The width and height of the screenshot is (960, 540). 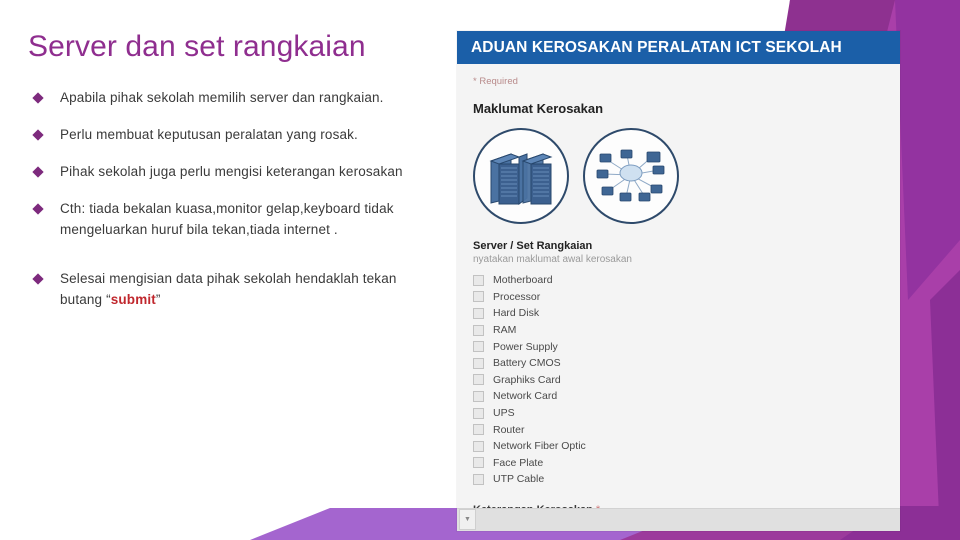 I want to click on field-sublabel: nyatakan maklumat awal kerosakan, so click(x=552, y=259).